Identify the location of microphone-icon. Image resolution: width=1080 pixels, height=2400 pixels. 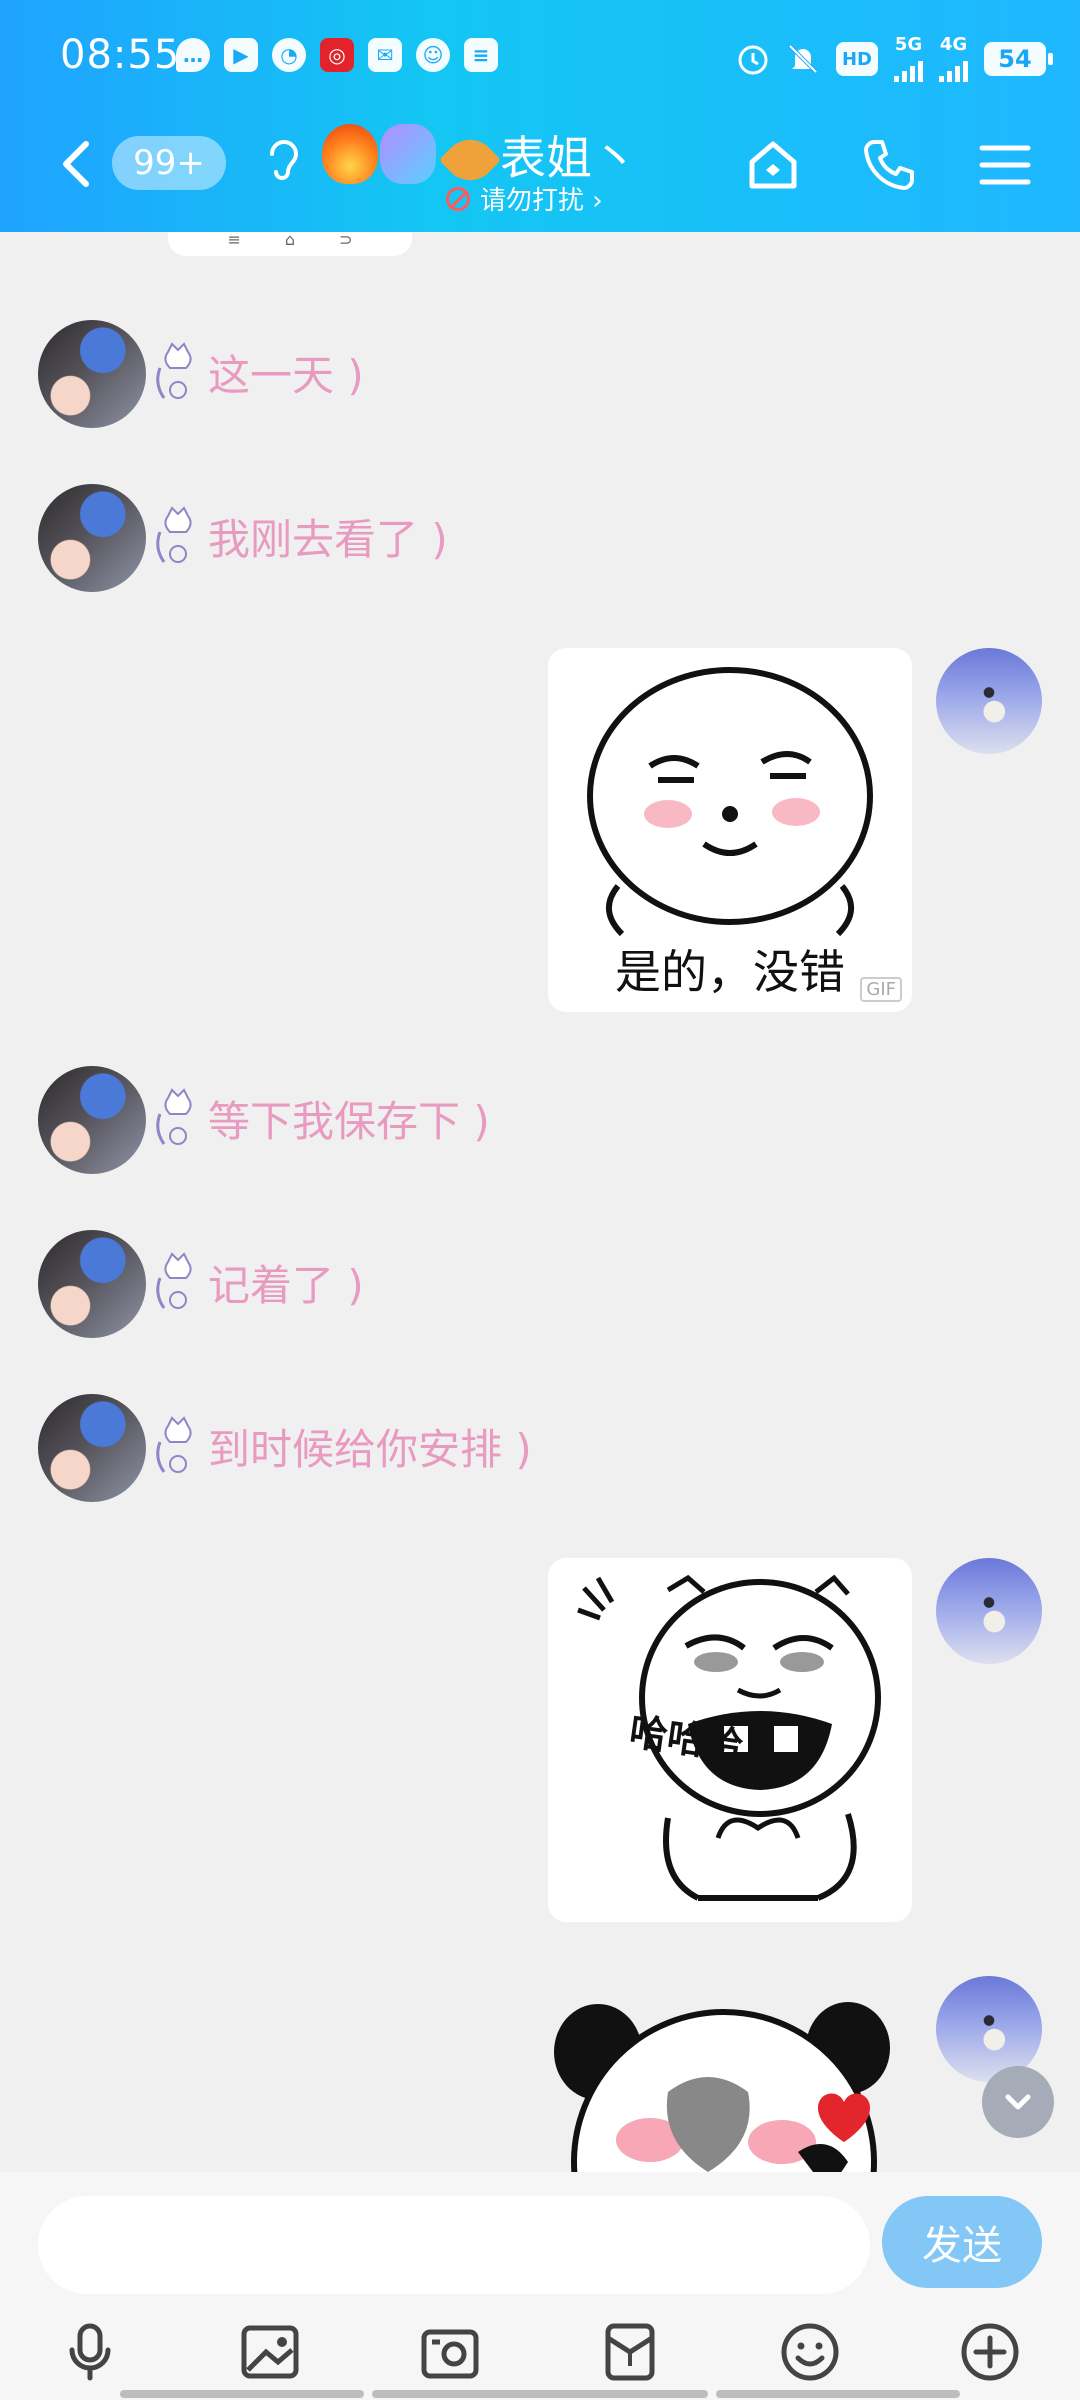
(90, 2352).